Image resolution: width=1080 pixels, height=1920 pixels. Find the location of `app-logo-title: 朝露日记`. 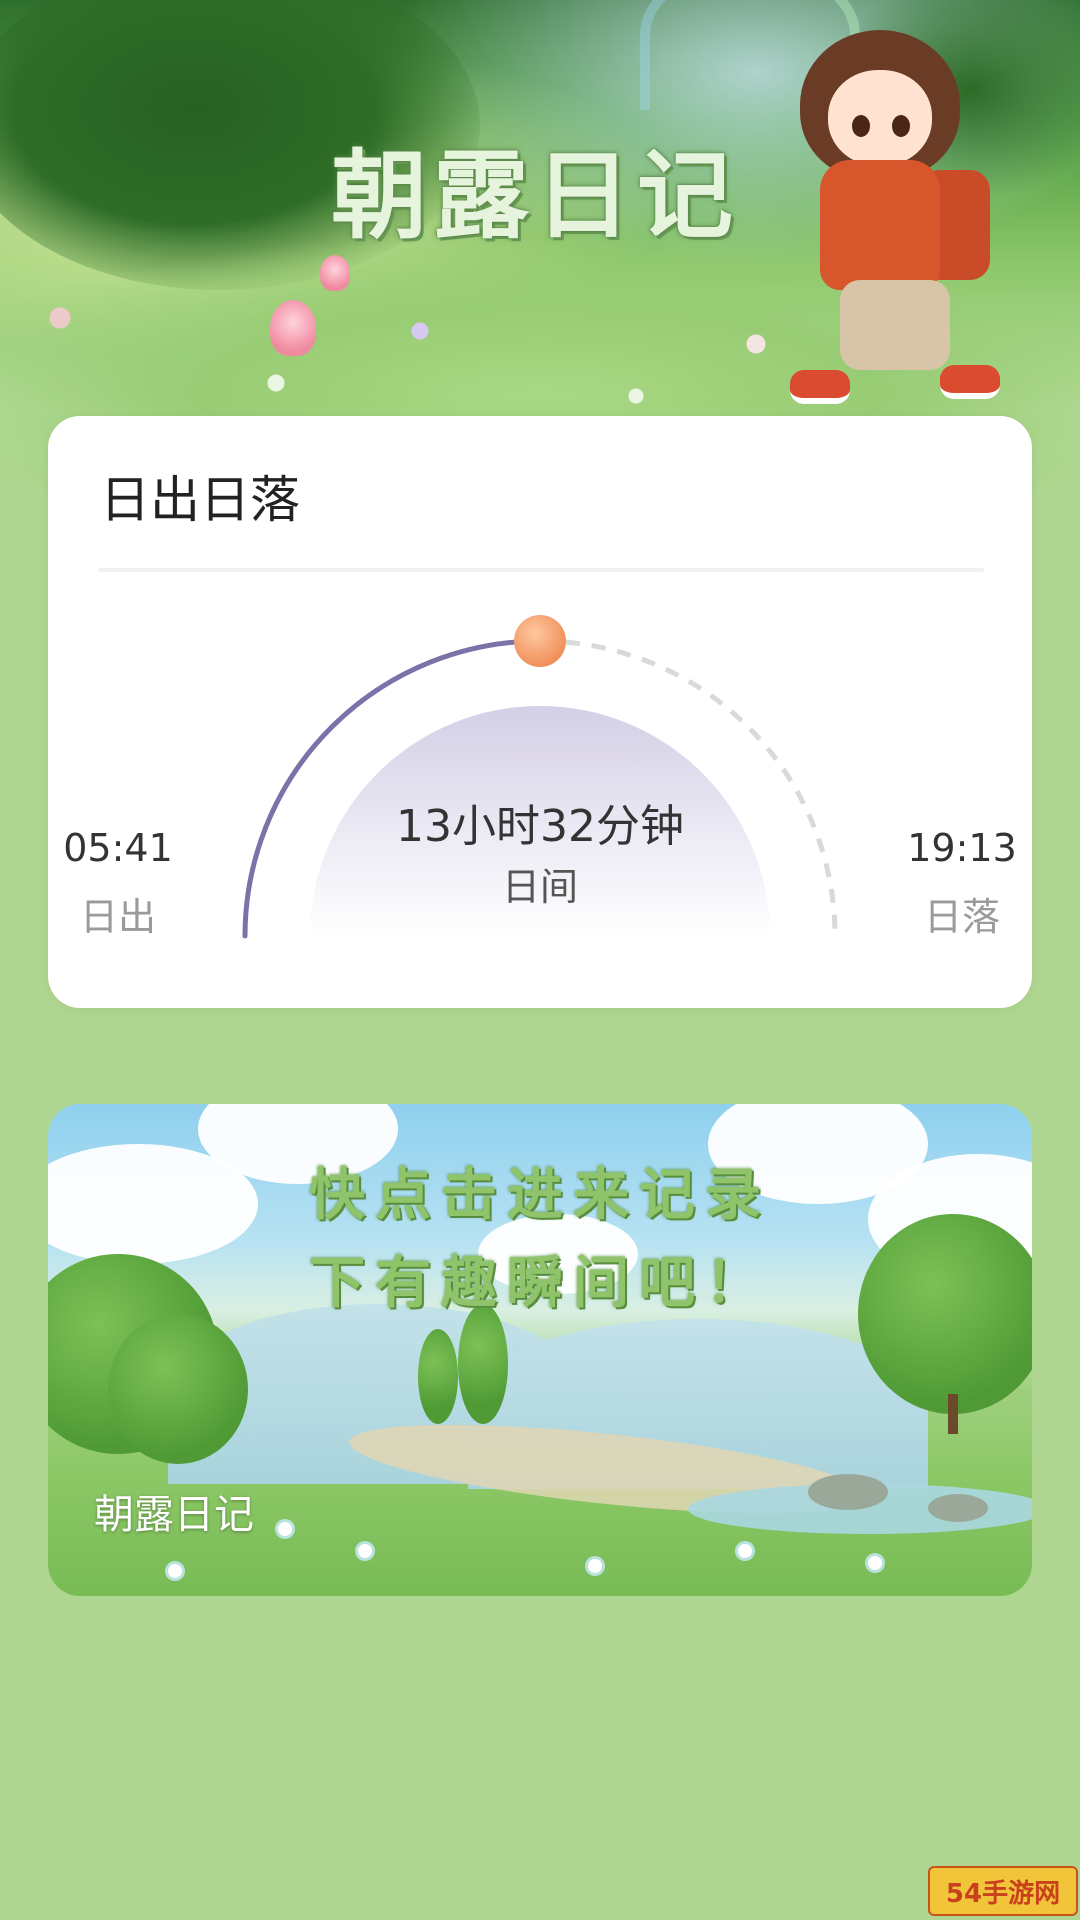

app-logo-title: 朝露日记 is located at coordinates (535, 196).